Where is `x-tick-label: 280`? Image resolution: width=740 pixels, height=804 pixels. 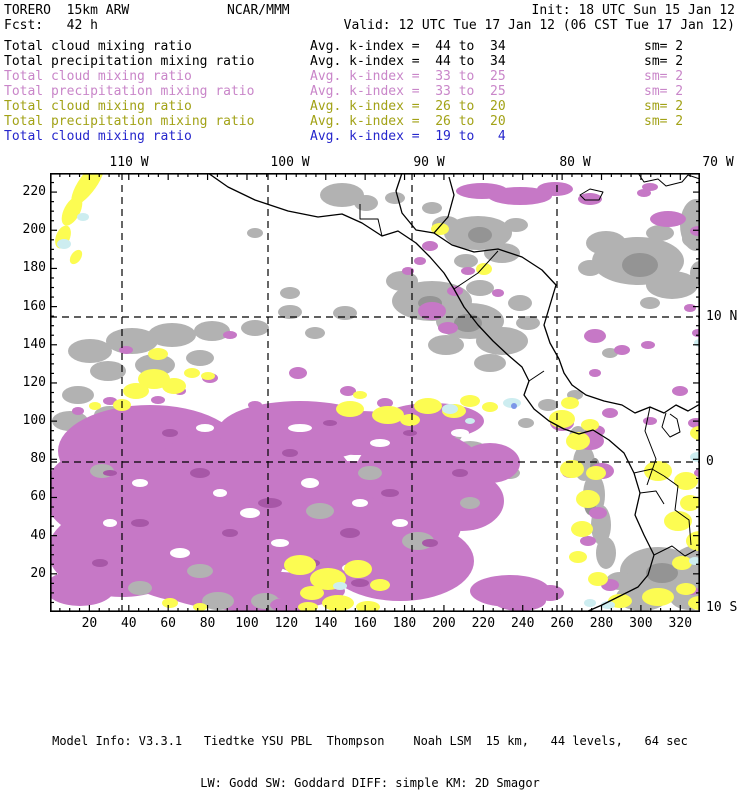
x-tick-label: 280 is located at coordinates (601, 623).